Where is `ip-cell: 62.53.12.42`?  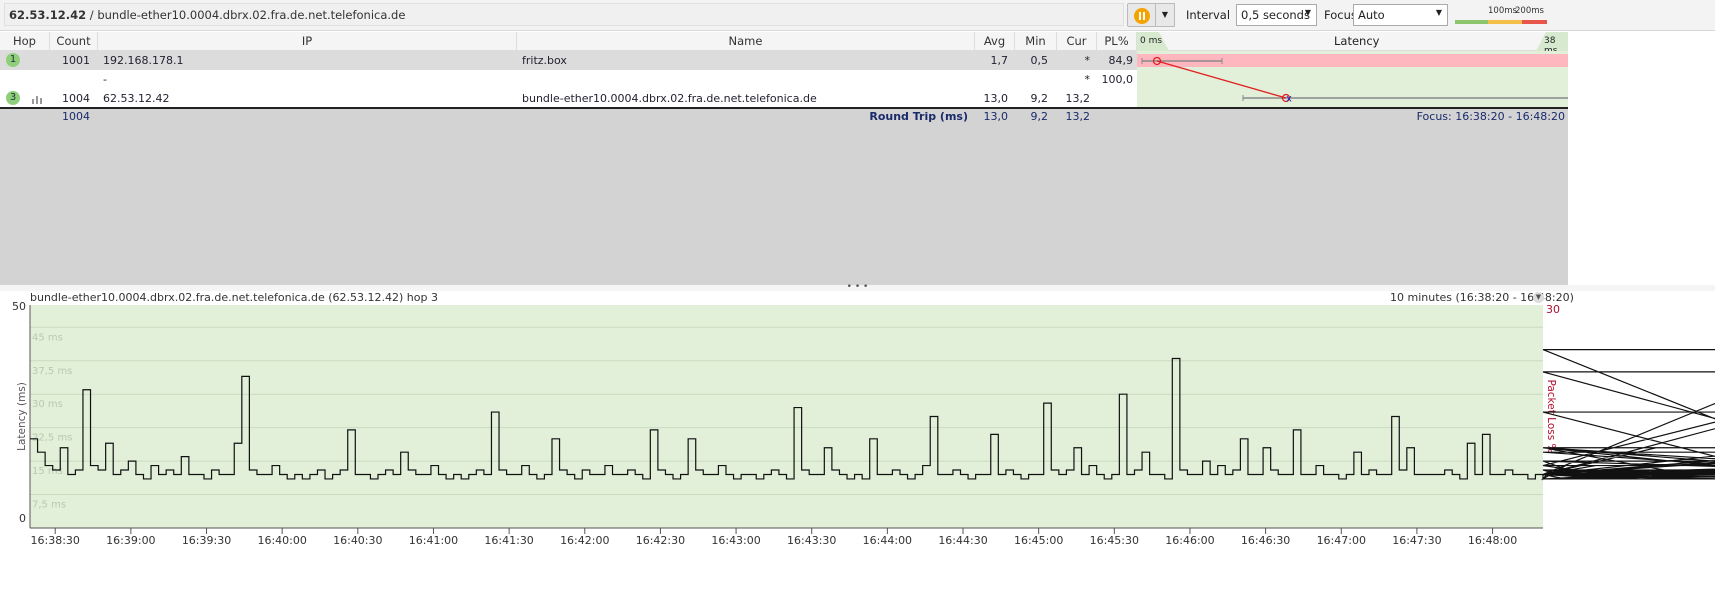 ip-cell: 62.53.12.42 is located at coordinates (136, 98).